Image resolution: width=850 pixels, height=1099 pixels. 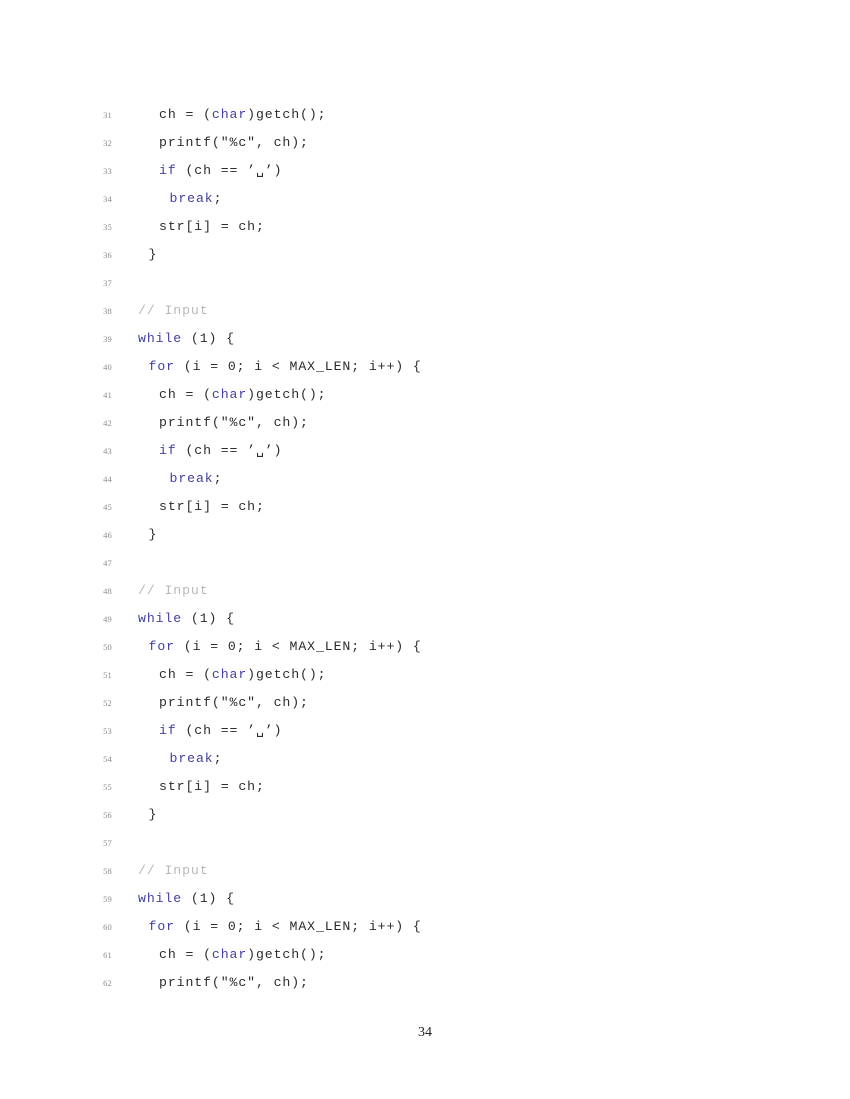 What do you see at coordinates (208, 618) in the screenshot?
I see `code-token-plain: (1) {` at bounding box center [208, 618].